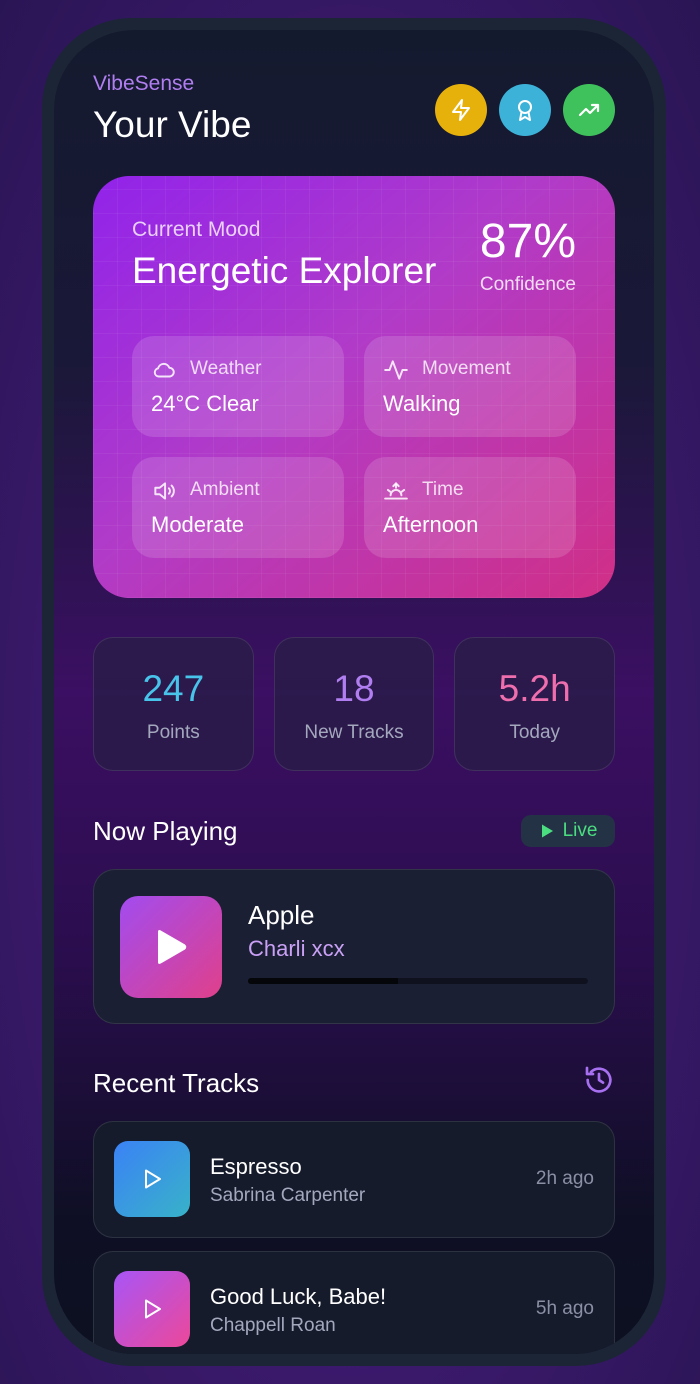  What do you see at coordinates (298, 1296) in the screenshot?
I see `track-song: Good Luck, Babe!` at bounding box center [298, 1296].